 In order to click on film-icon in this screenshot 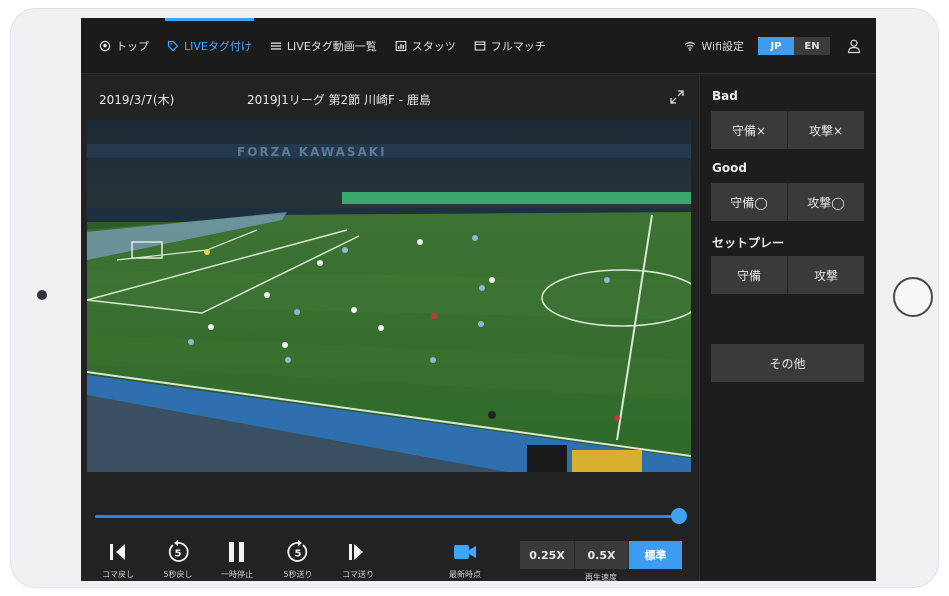, I will do `click(480, 46)`.